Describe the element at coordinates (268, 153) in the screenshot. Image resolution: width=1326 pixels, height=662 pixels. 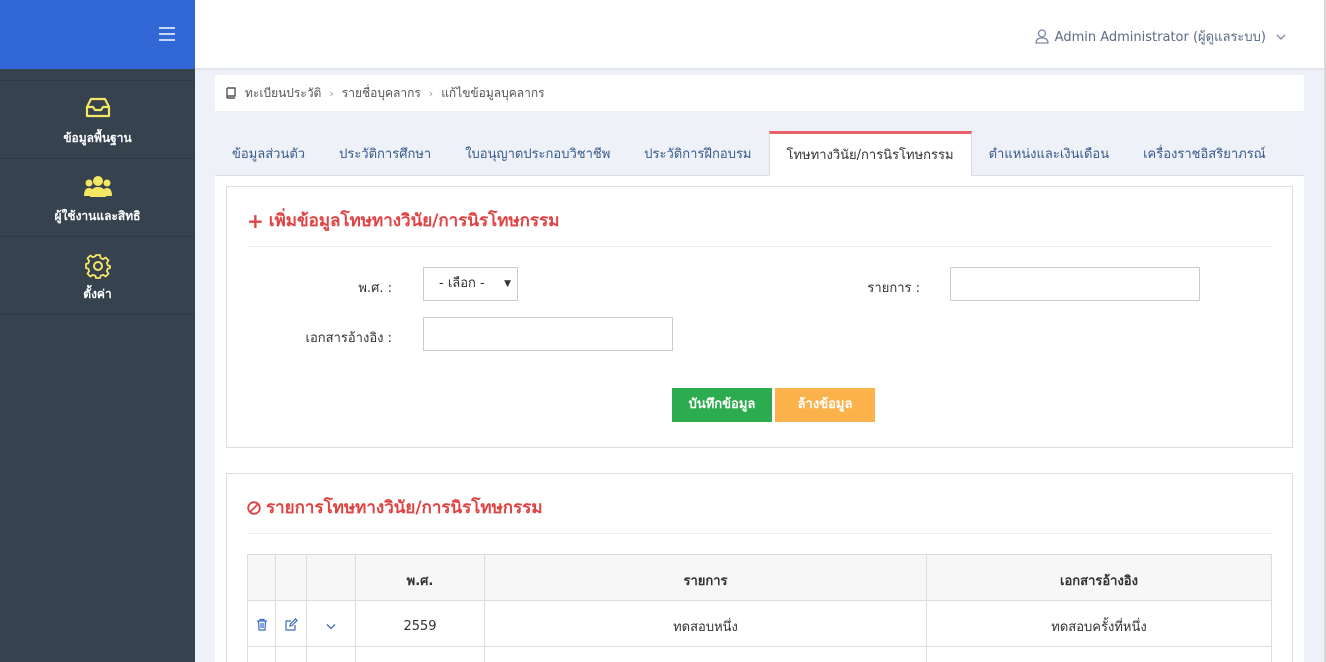
I see `tab-personal-info: ข้อมูลส่วนตัว` at that location.